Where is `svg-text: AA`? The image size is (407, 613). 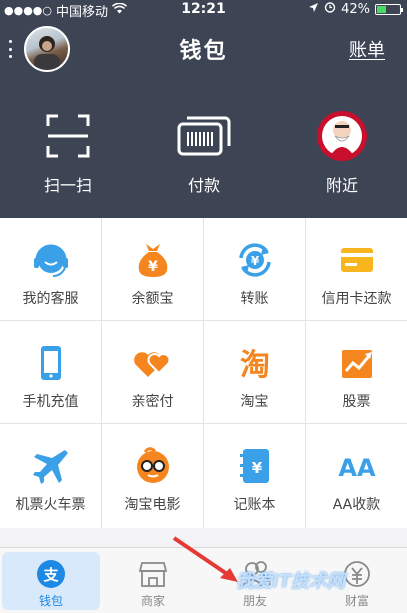
svg-text: AA is located at coordinates (357, 468).